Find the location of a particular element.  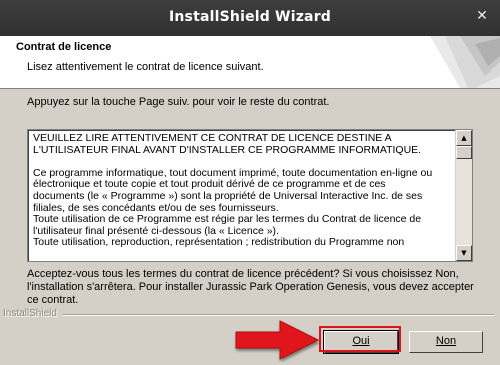

scroll-thumb is located at coordinates (464, 152).